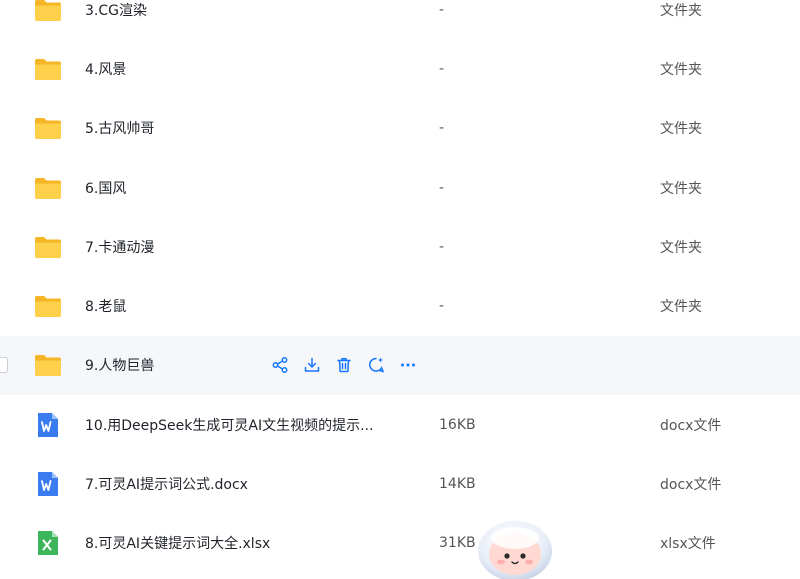 The image size is (800, 579). I want to click on file-size: 31KB, so click(457, 543).